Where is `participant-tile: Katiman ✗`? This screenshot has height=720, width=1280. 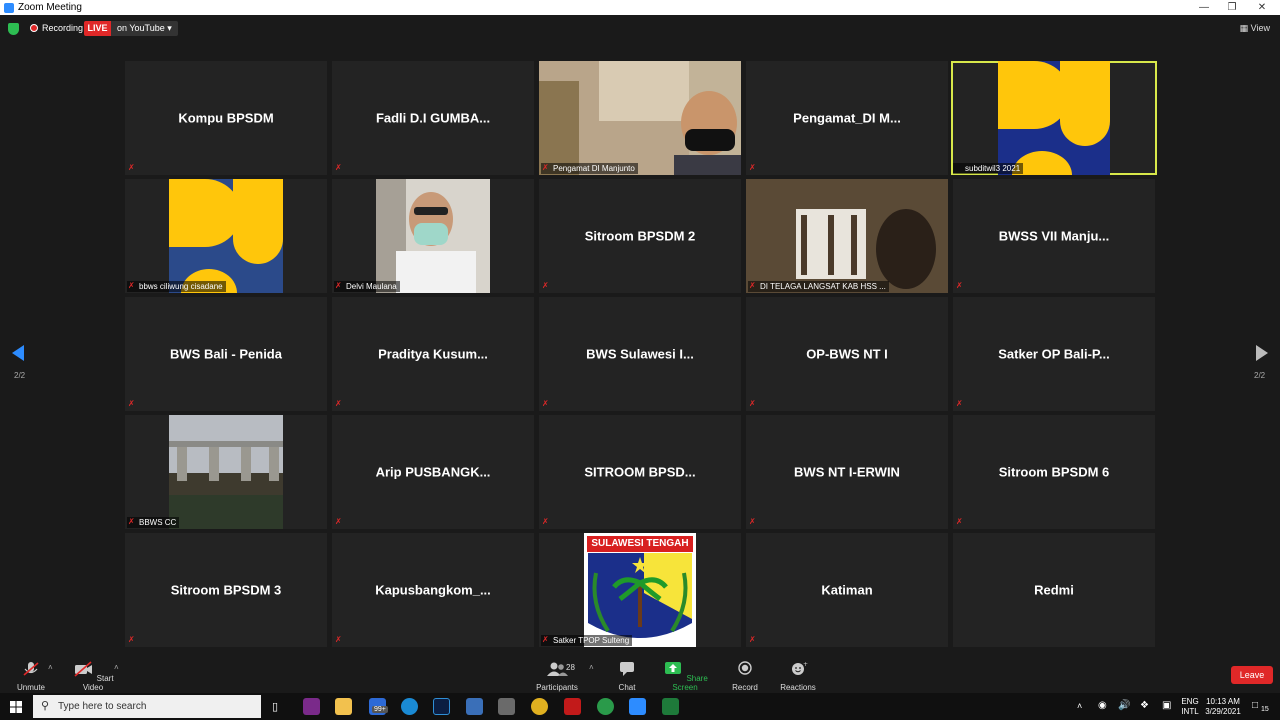
participant-tile: Katiman ✗ is located at coordinates (847, 590).